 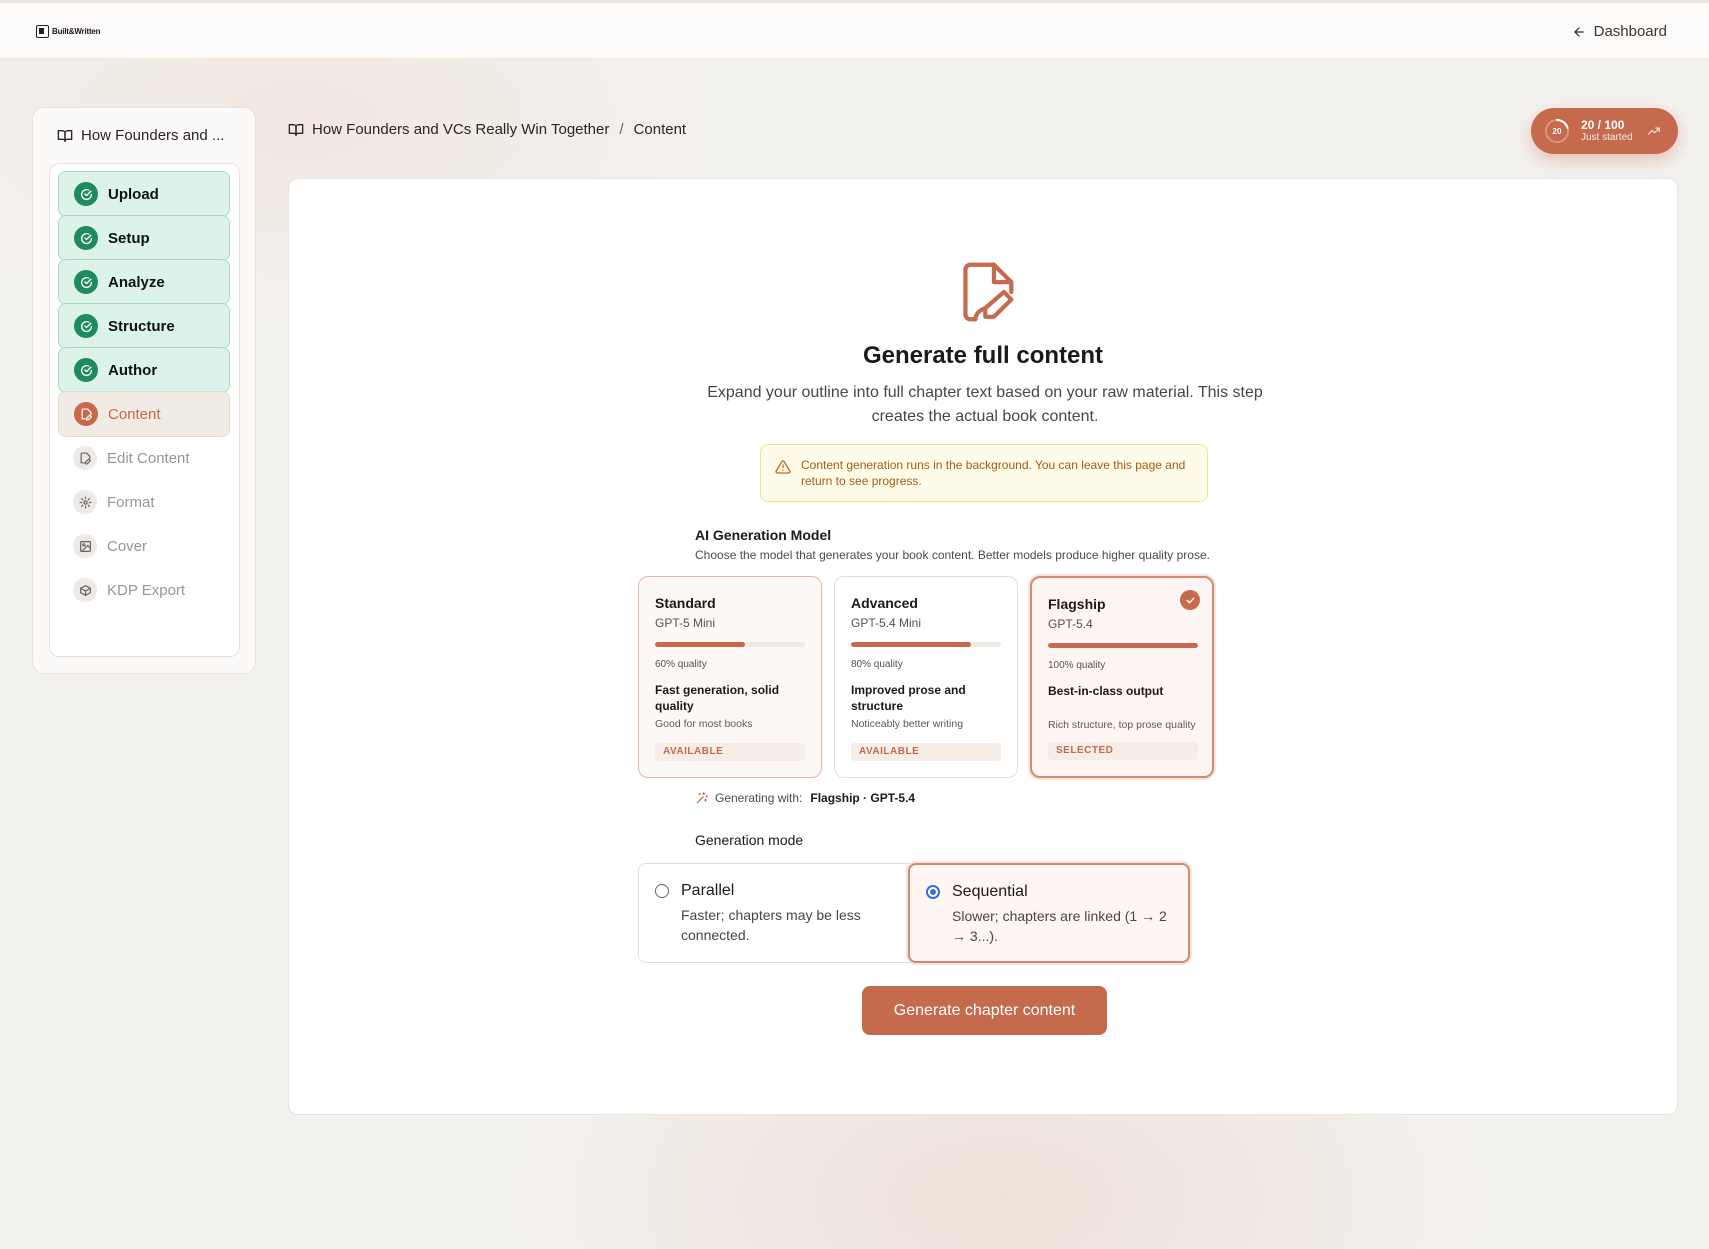 What do you see at coordinates (783, 467) in the screenshot?
I see `warning-icon` at bounding box center [783, 467].